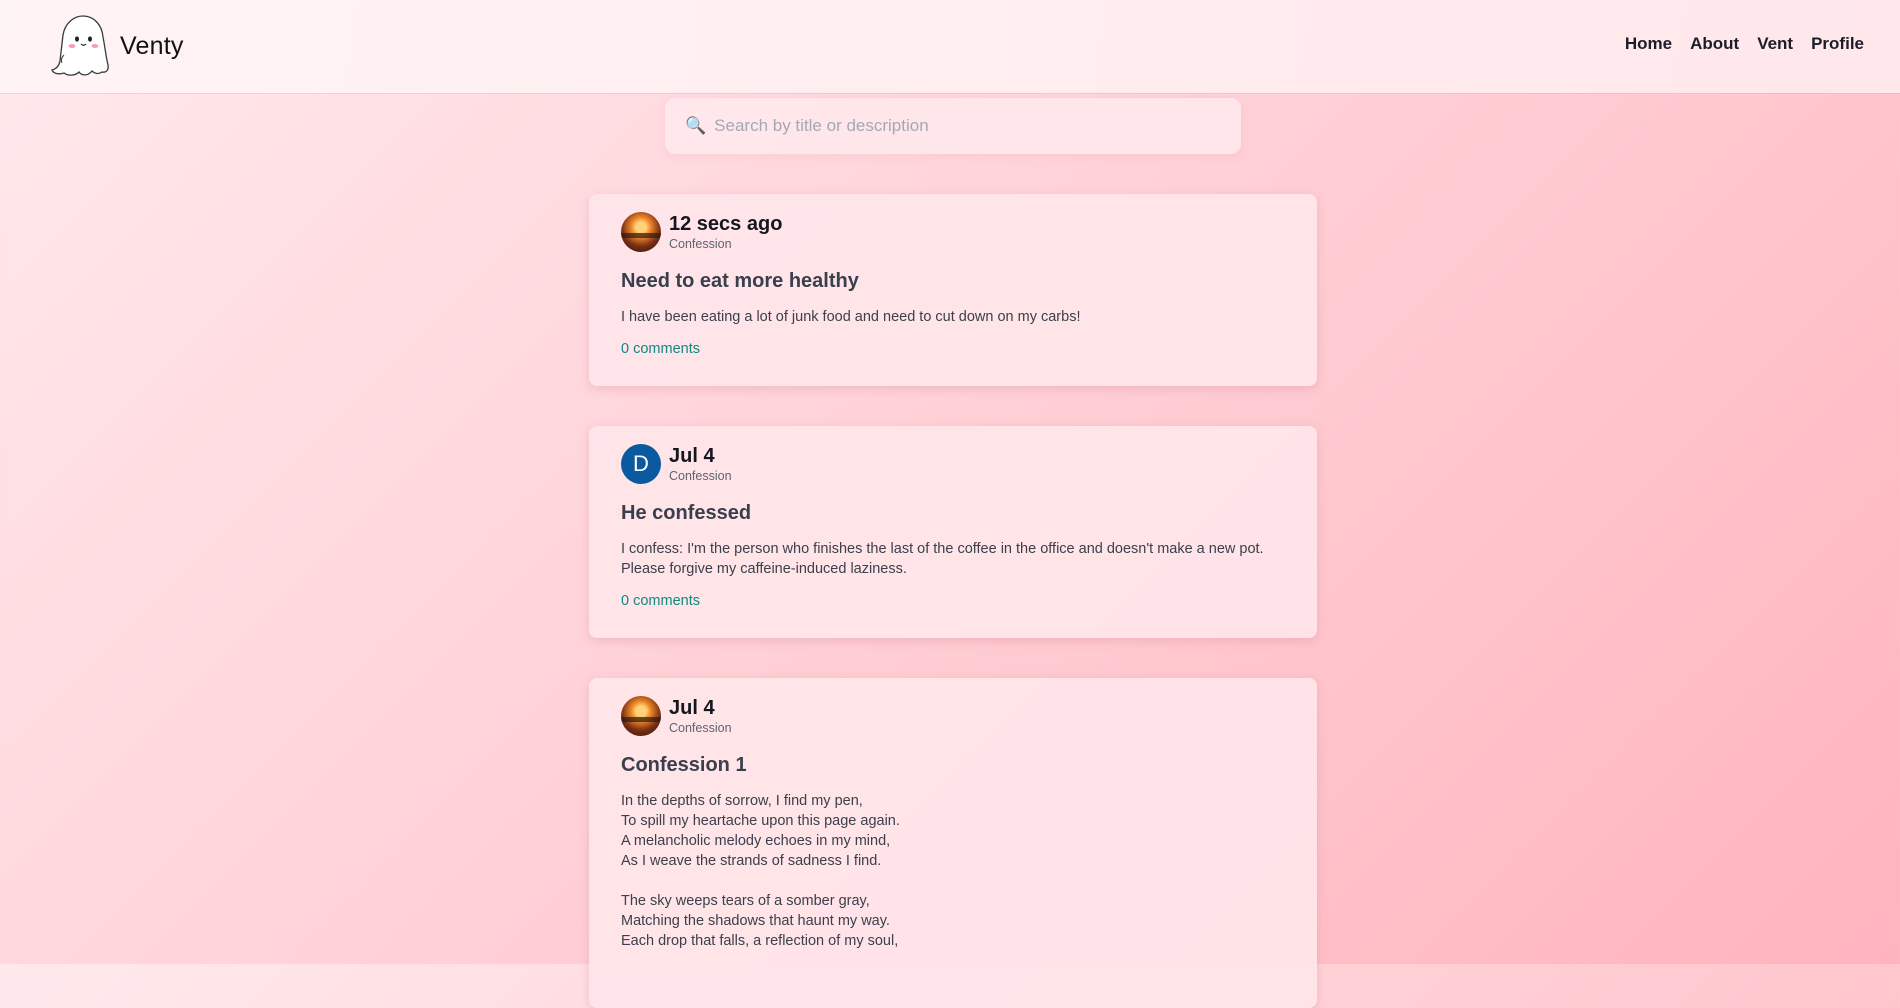 Image resolution: width=1900 pixels, height=1008 pixels. Describe the element at coordinates (641, 464) in the screenshot. I see `avatar: D` at that location.